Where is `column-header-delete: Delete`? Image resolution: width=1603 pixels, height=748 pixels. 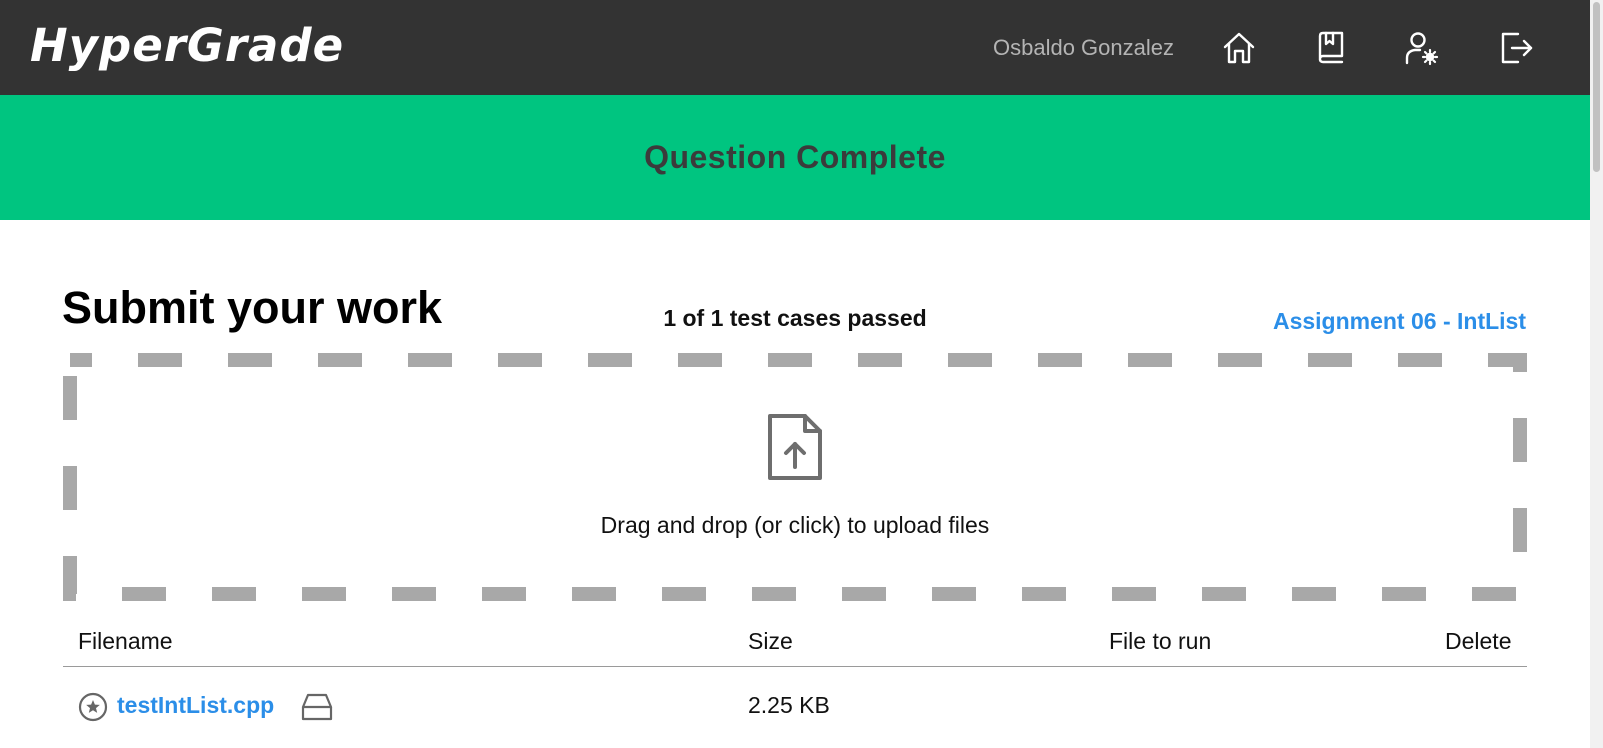 column-header-delete: Delete is located at coordinates (1478, 641).